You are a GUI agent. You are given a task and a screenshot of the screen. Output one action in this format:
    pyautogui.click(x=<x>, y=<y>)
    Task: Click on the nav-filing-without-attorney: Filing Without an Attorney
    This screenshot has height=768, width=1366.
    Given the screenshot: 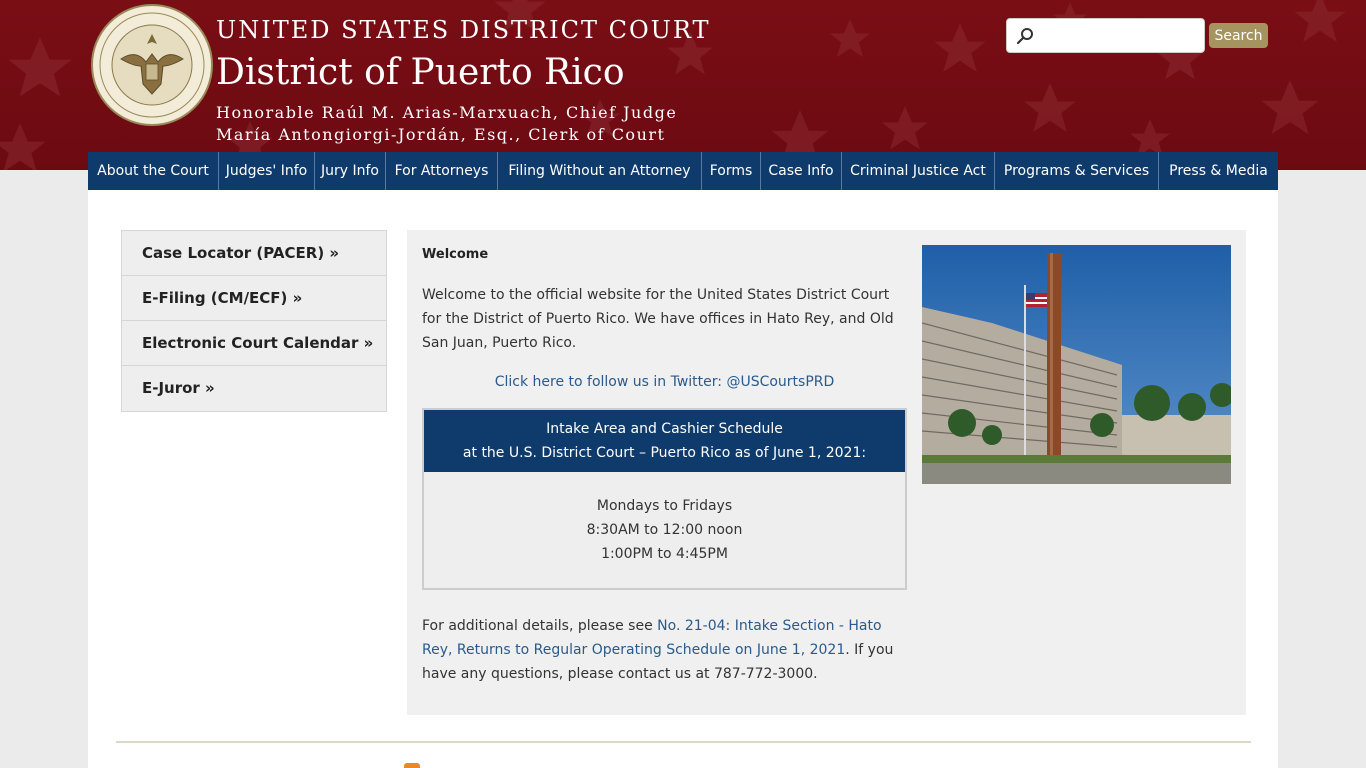 What is the action you would take?
    pyautogui.click(x=600, y=171)
    